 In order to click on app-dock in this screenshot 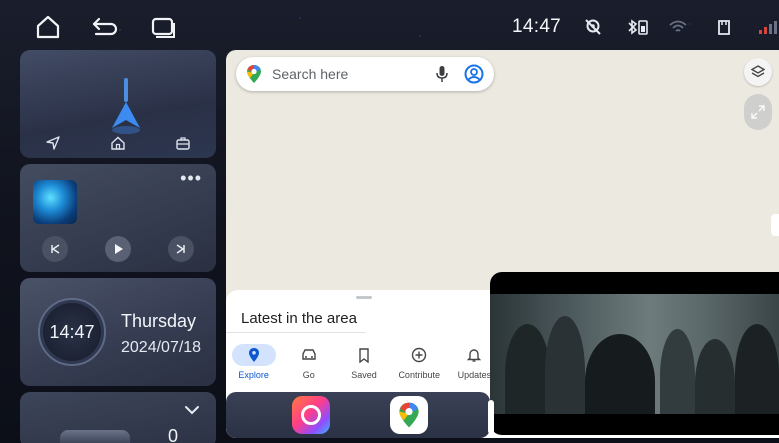, I will do `click(360, 415)`.